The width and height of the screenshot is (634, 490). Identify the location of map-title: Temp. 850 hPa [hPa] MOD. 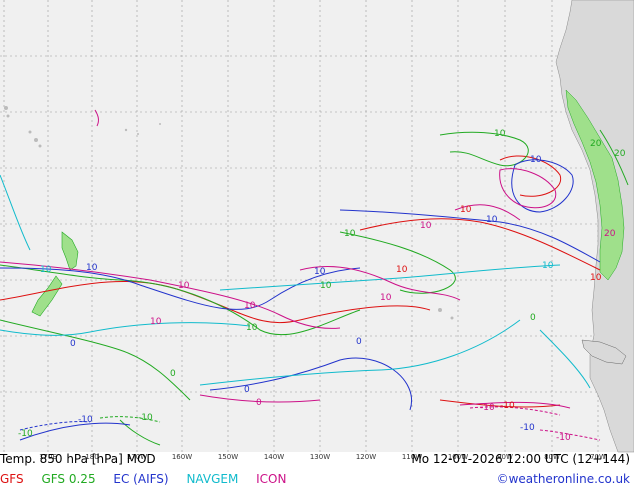
(78, 459).